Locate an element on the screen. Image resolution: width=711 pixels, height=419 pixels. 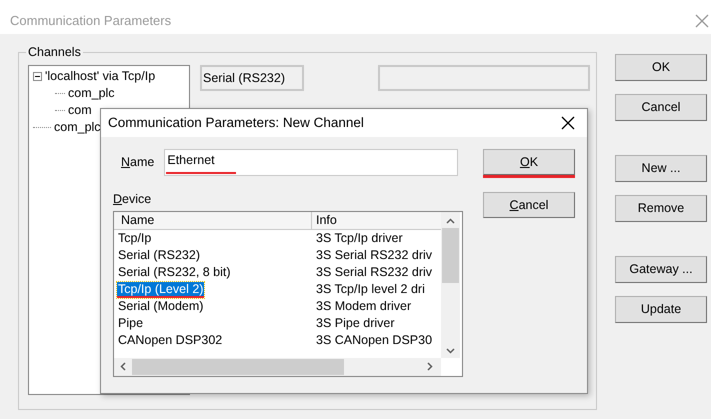
device-info: 3S Modem driver is located at coordinates (363, 306).